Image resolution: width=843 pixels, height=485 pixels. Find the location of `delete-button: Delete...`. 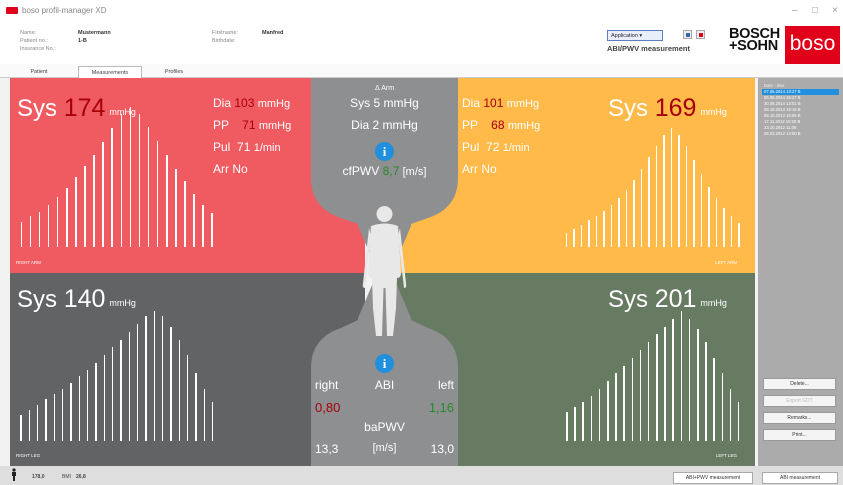

delete-button: Delete... is located at coordinates (799, 384).